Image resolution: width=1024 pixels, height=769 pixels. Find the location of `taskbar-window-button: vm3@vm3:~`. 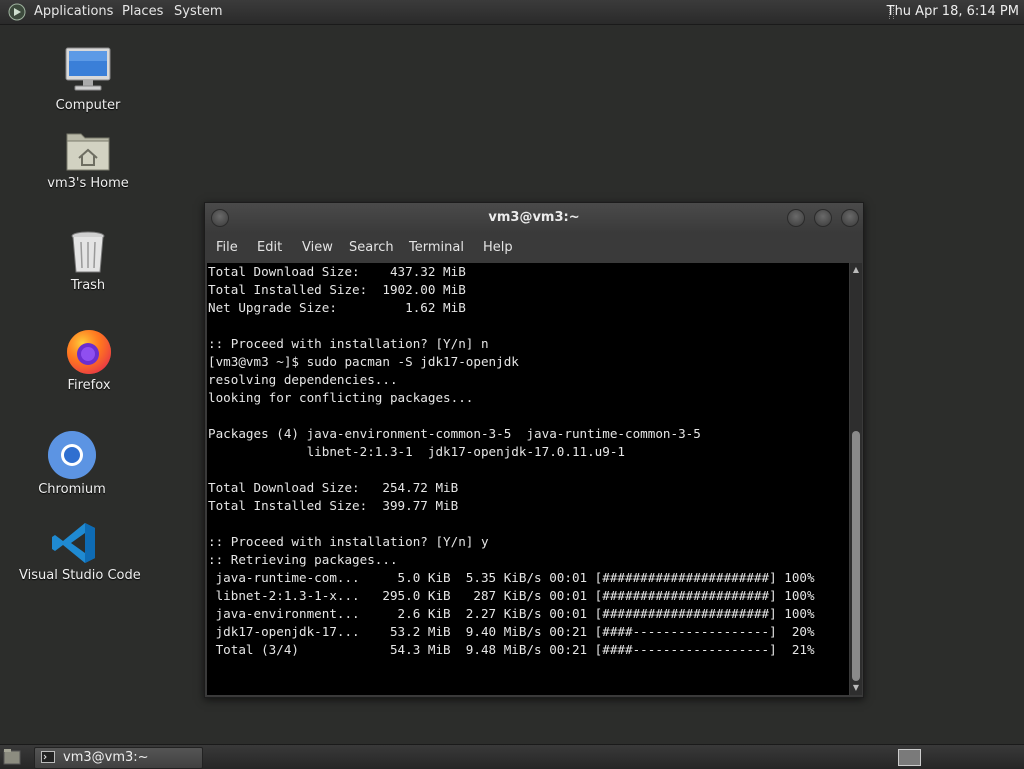

taskbar-window-button: vm3@vm3:~ is located at coordinates (118, 758).